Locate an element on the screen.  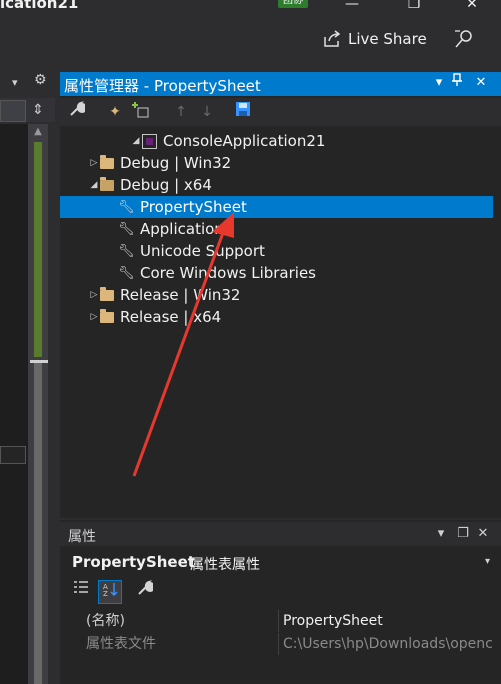
tree-item-application: 🔧︎ Application is located at coordinates (276, 229).